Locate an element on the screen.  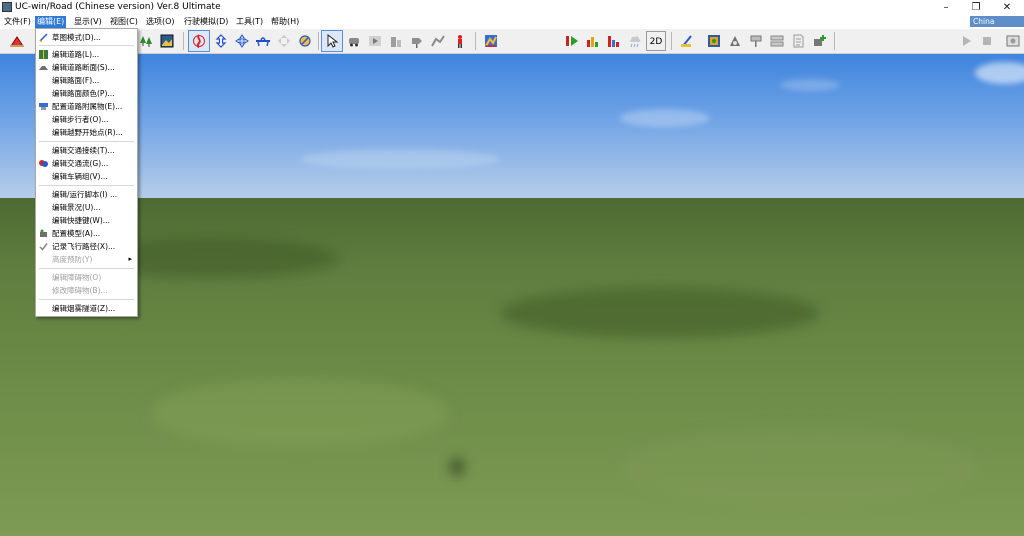
flag-icon is located at coordinates (756, 41).